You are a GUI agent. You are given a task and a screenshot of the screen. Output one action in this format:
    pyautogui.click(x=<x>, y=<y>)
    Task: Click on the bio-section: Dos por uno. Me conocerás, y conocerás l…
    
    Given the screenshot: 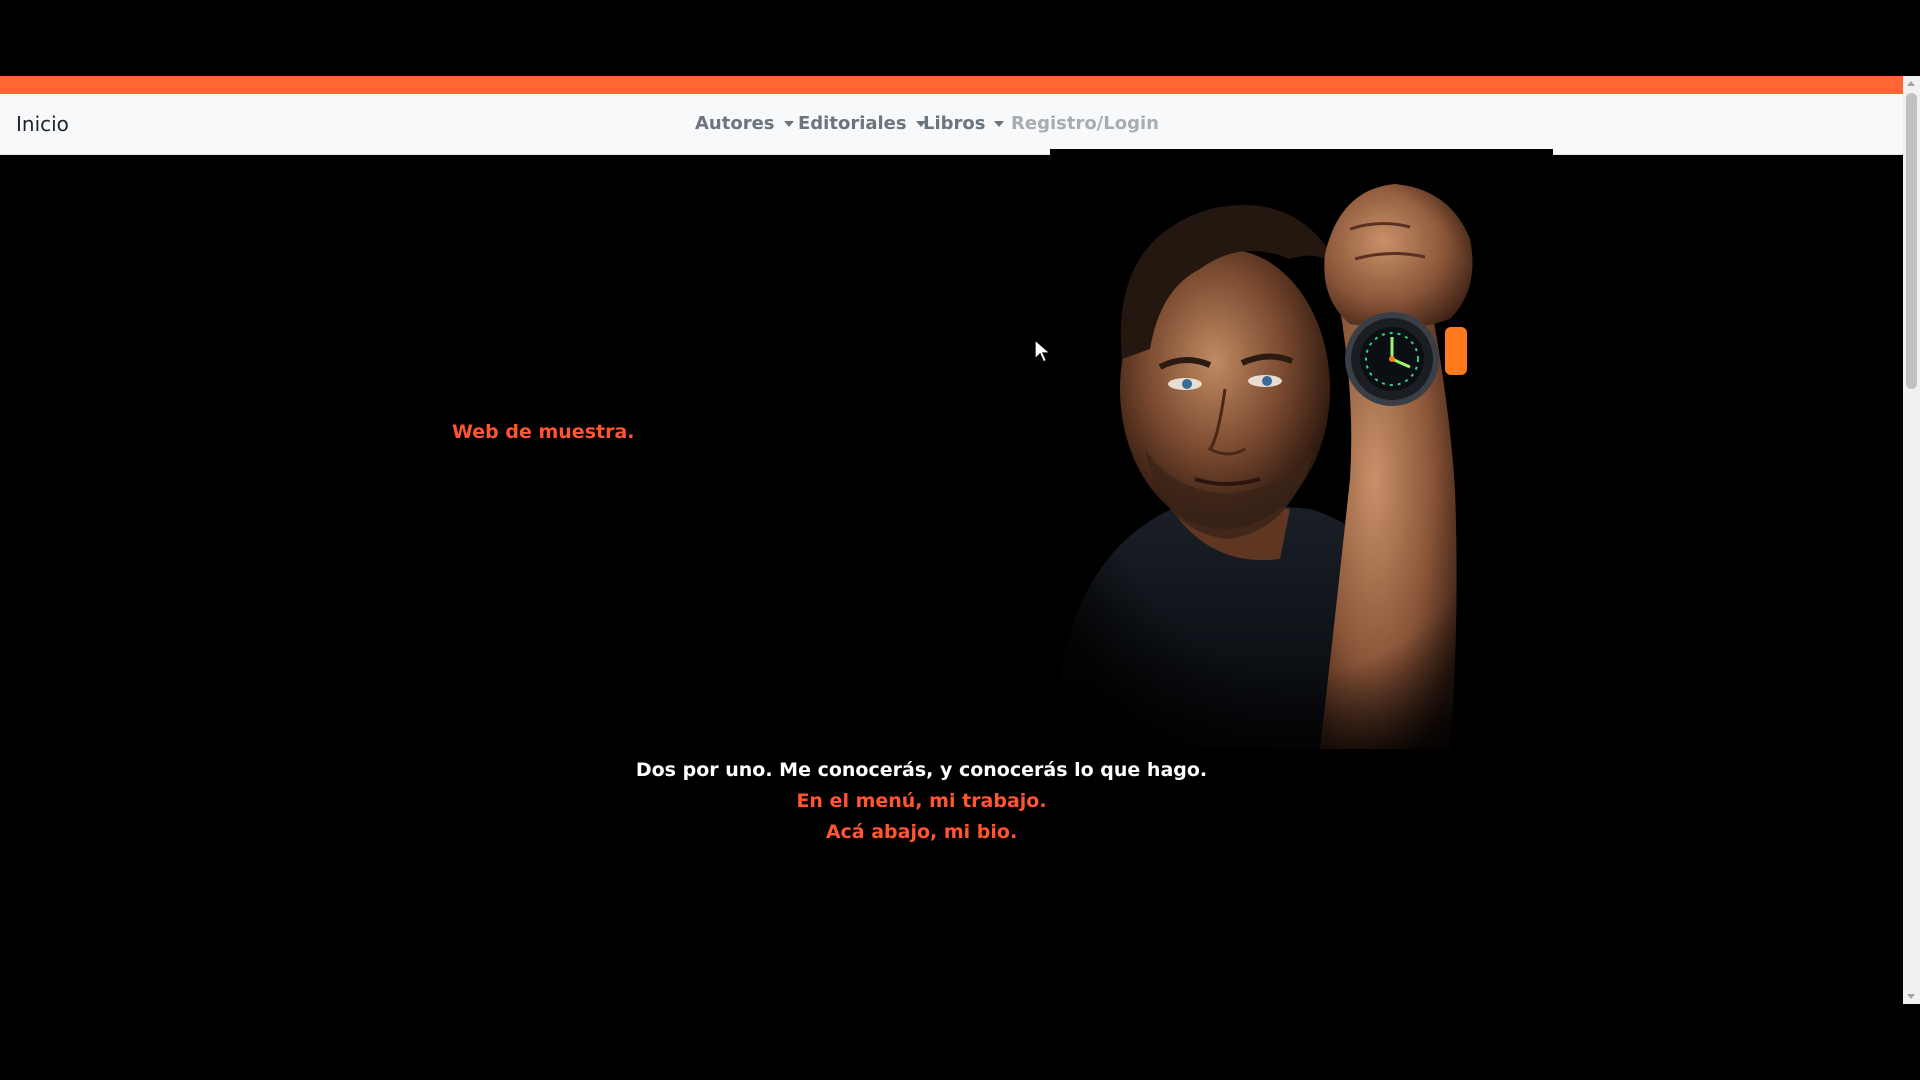 What is the action you would take?
    pyautogui.click(x=921, y=801)
    